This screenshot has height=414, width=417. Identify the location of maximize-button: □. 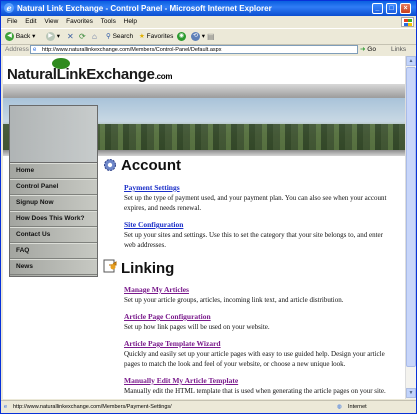
(391, 8).